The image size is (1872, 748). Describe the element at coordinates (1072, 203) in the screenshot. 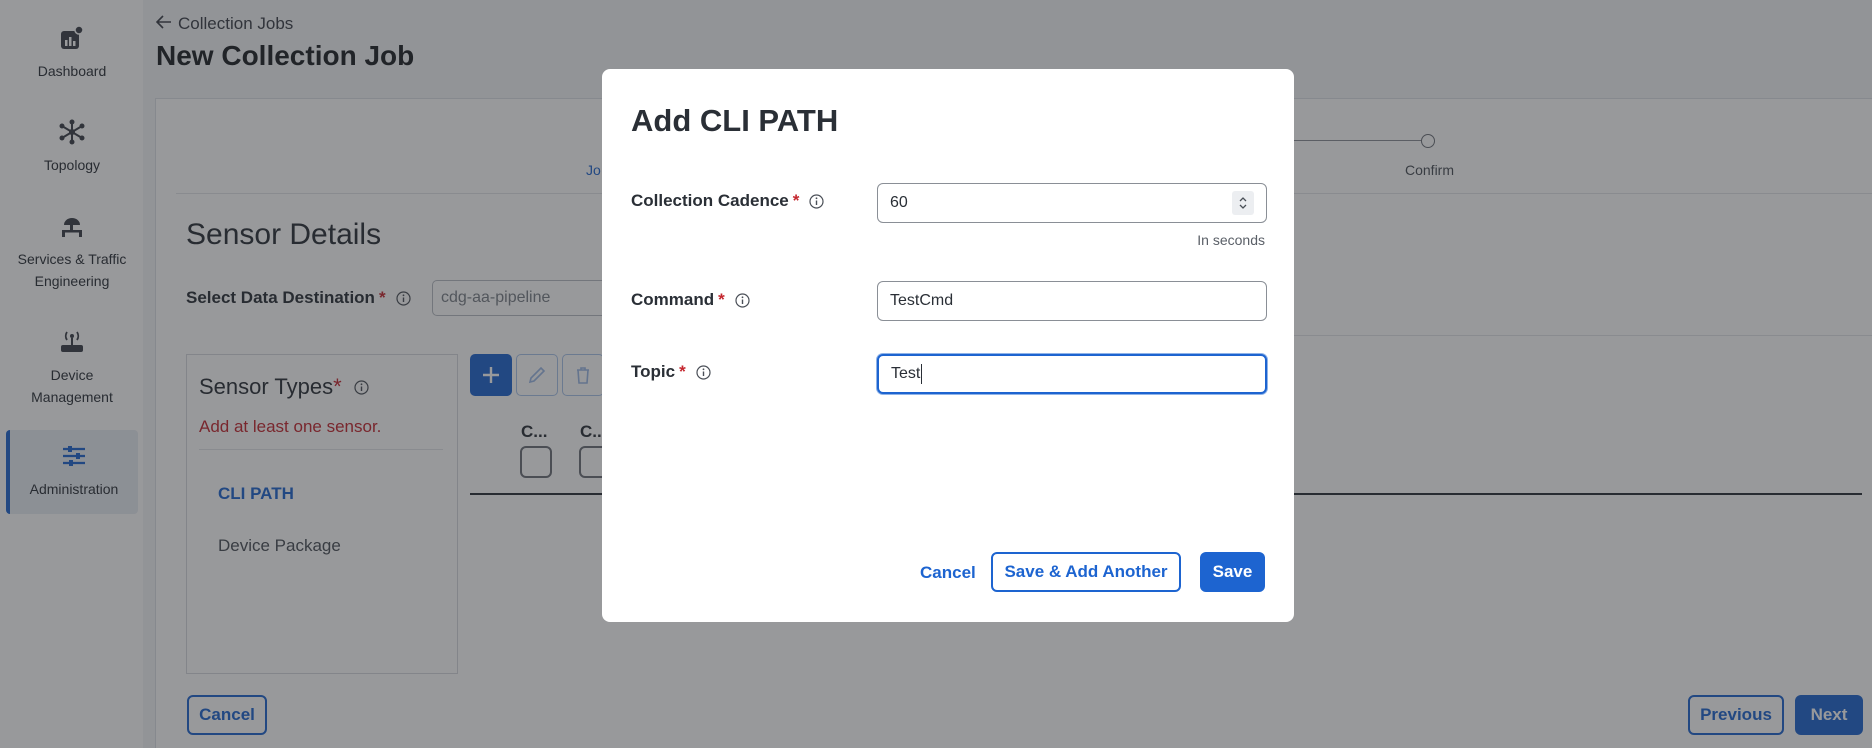

I see `cadence-input: 60` at that location.